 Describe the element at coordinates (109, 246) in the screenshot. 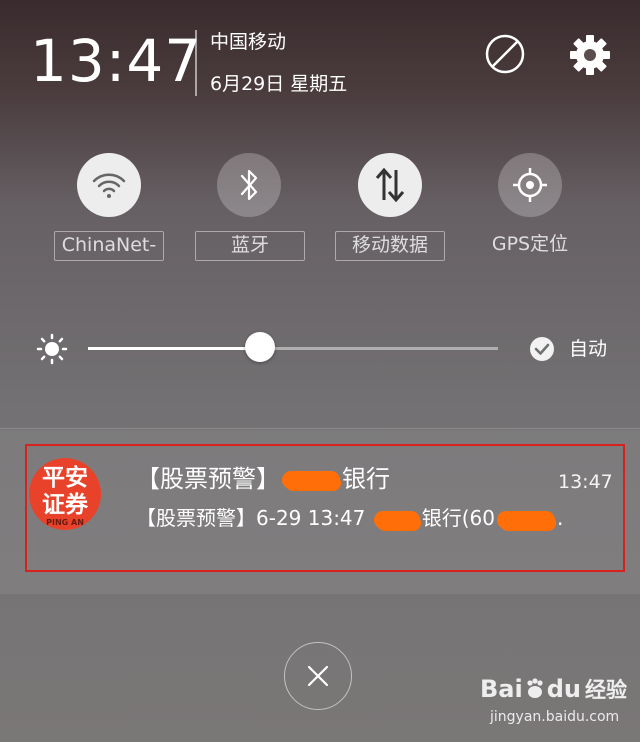

I see `toggle-label-wifi: ChinaNet-` at that location.